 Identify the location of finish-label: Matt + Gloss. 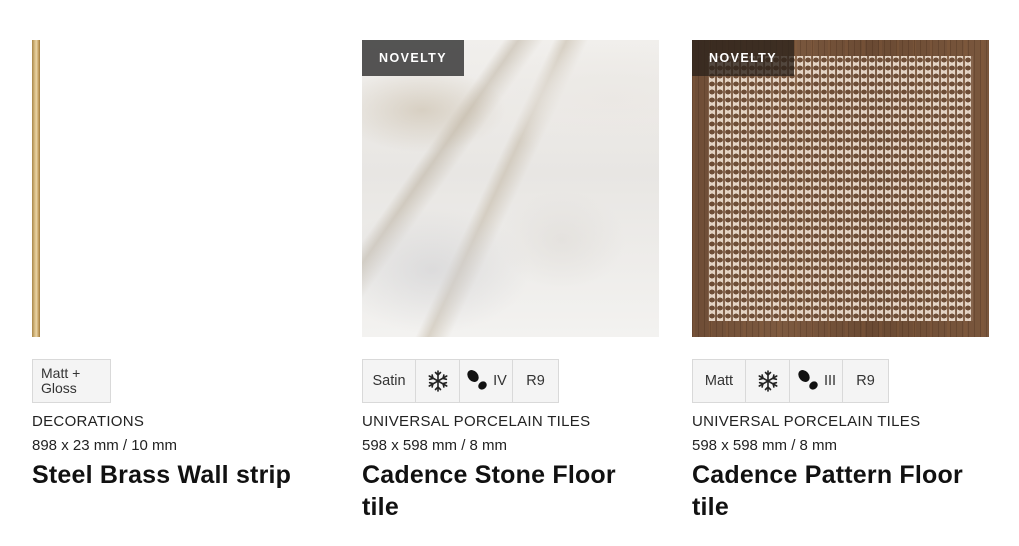
(61, 380).